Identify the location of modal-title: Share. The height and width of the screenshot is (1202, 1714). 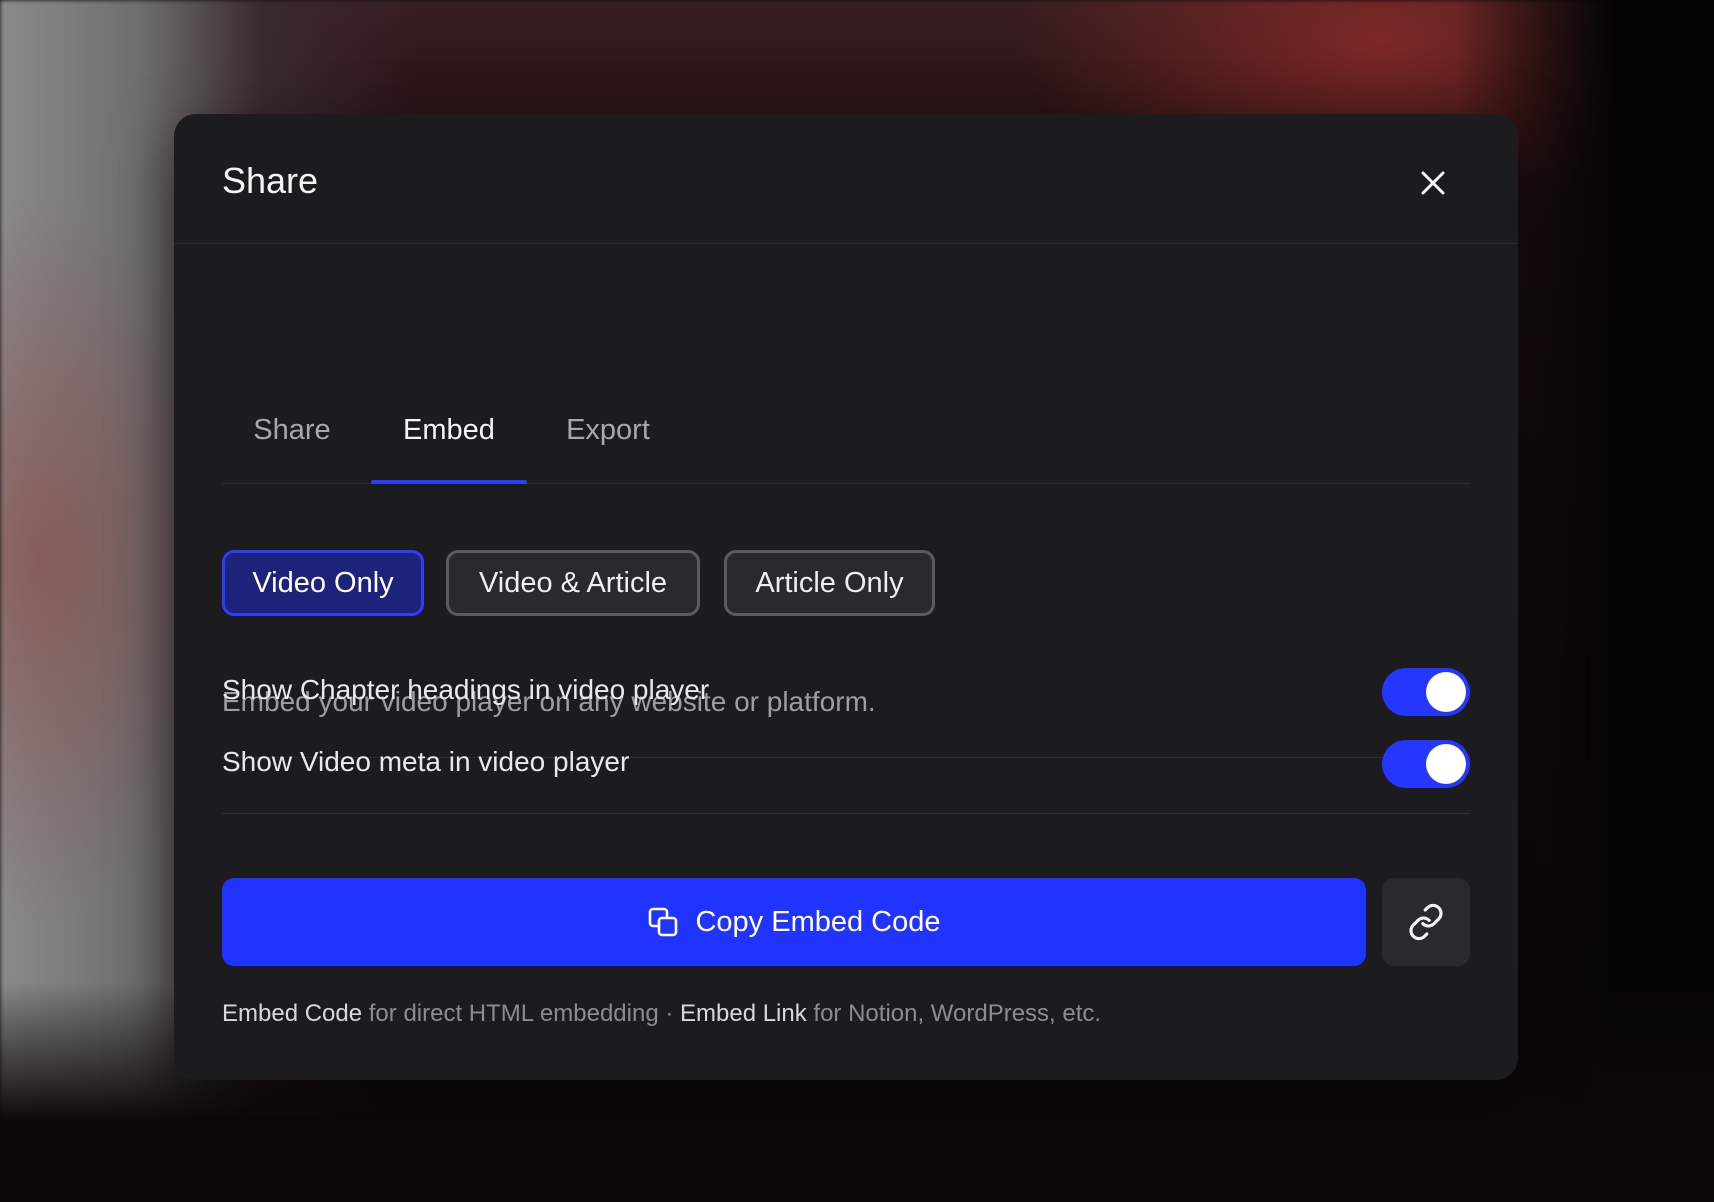
(270, 180).